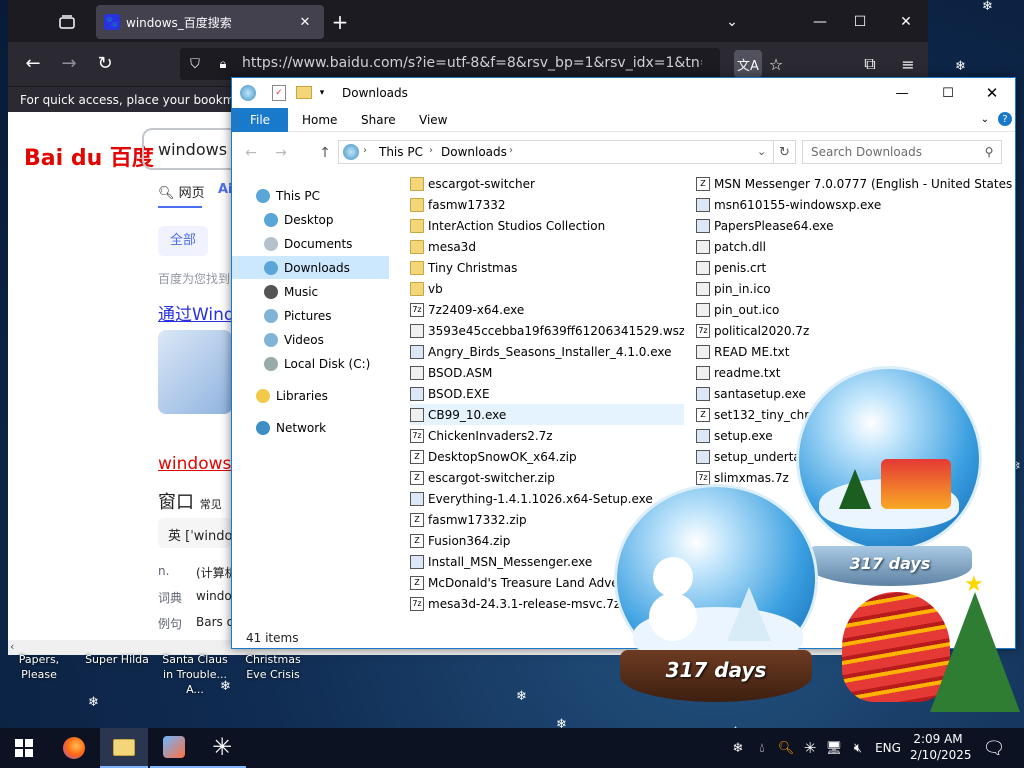 This screenshot has height=768, width=1024. What do you see at coordinates (547, 183) in the screenshot?
I see `file-item: escargot-switcher` at bounding box center [547, 183].